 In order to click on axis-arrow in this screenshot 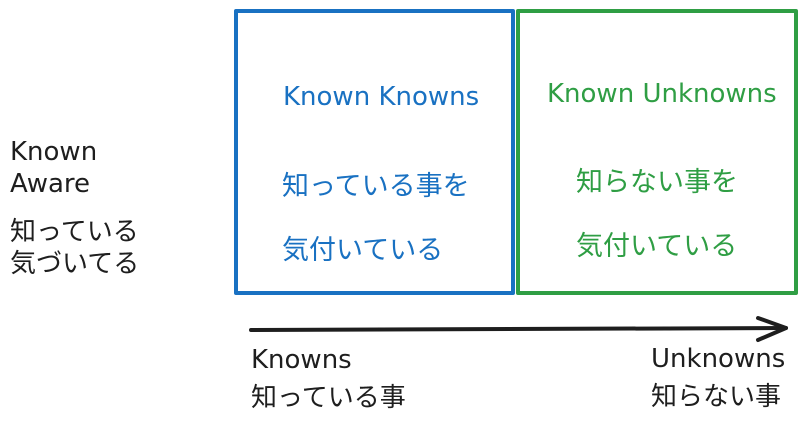, I will do `click(518, 329)`.